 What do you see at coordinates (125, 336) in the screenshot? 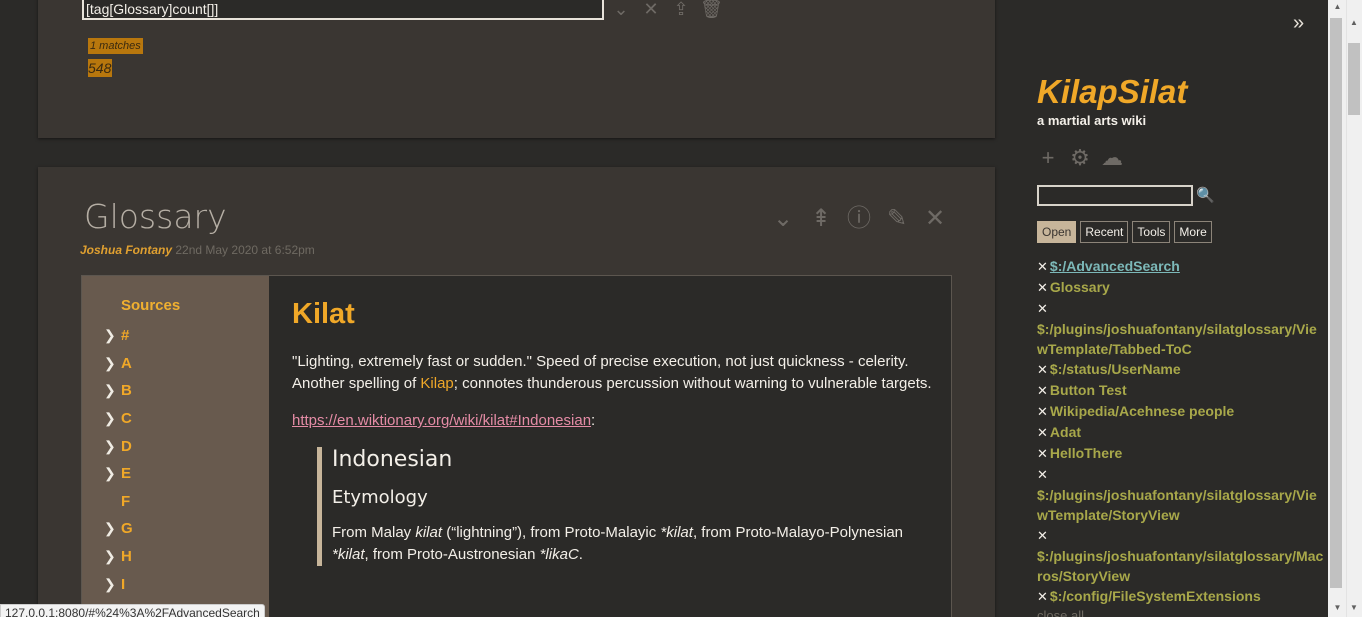
I see `toc-item-label: #` at bounding box center [125, 336].